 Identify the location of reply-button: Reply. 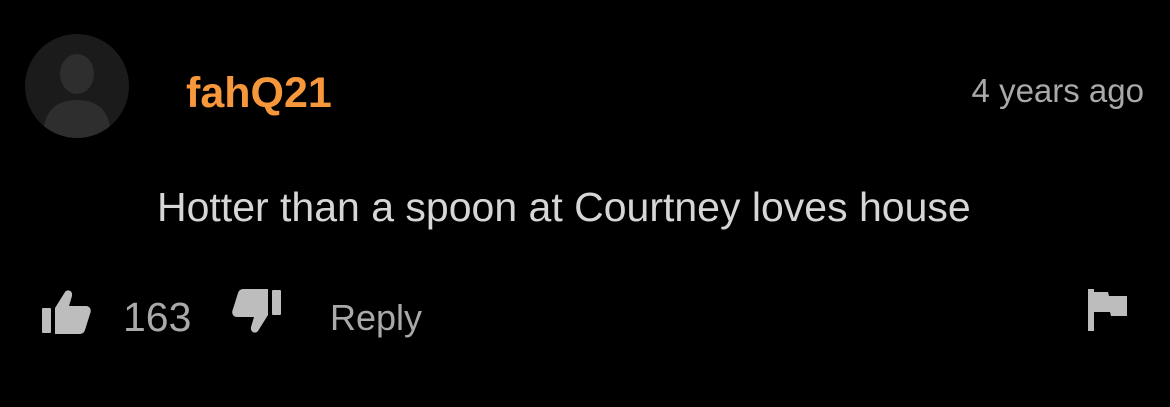
(376, 318).